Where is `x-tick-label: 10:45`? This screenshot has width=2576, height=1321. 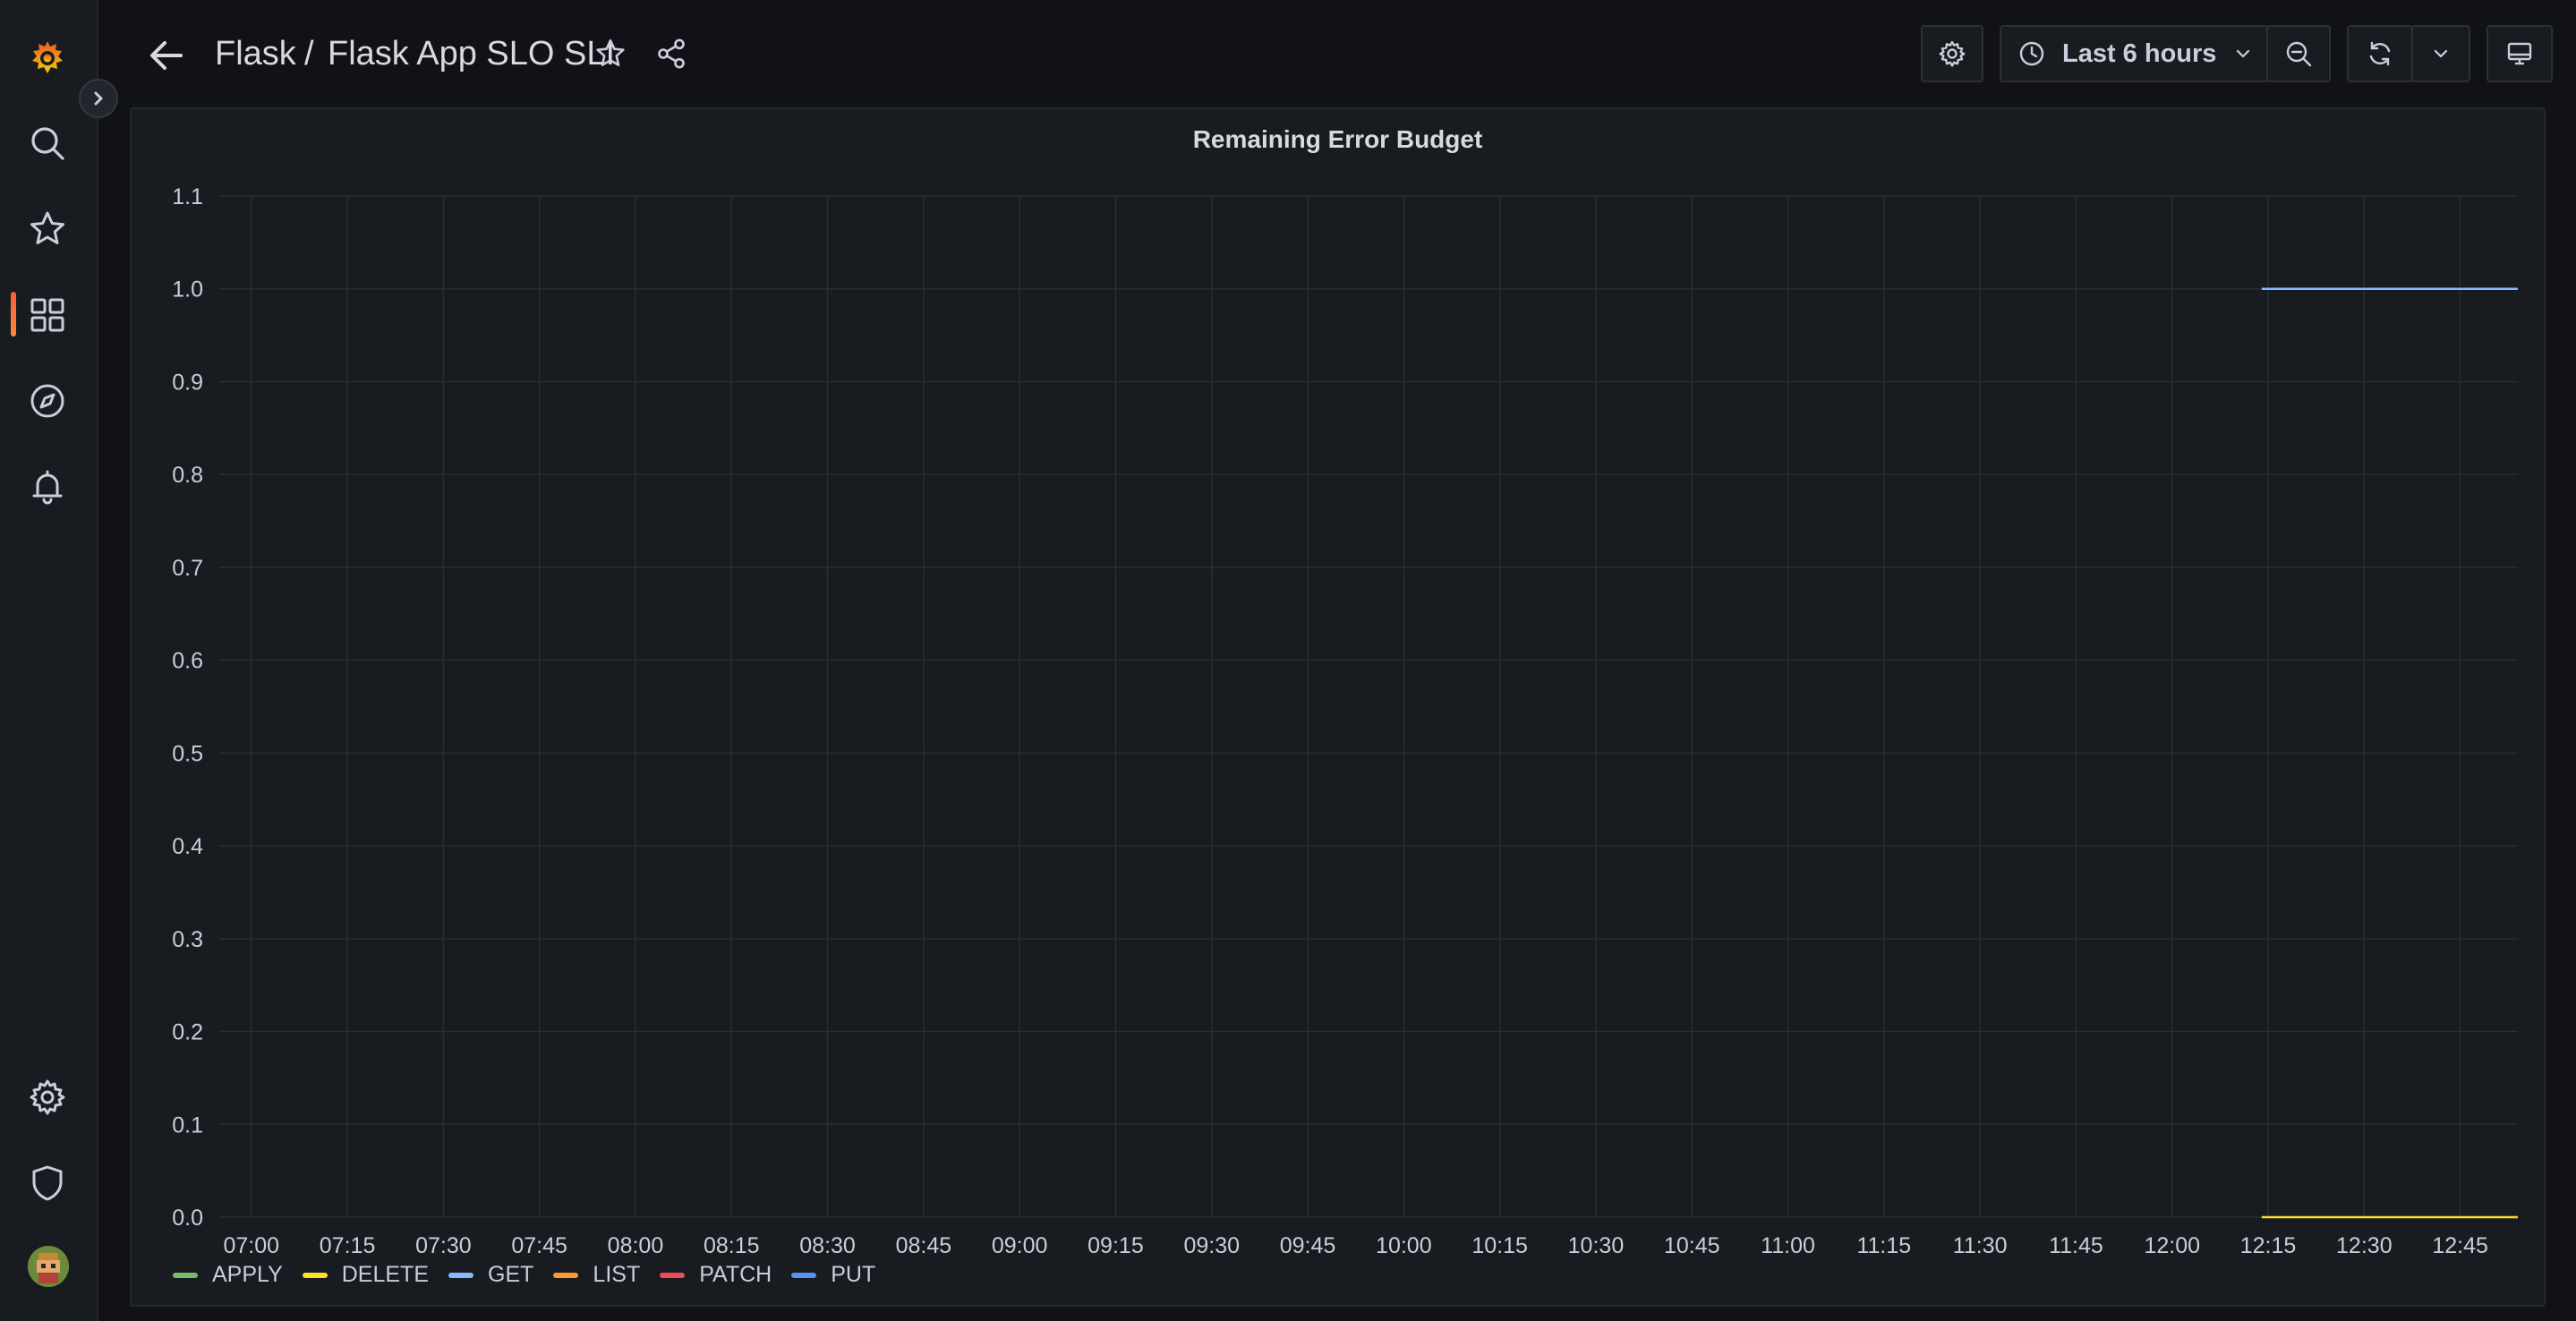
x-tick-label: 10:45 is located at coordinates (1692, 1245).